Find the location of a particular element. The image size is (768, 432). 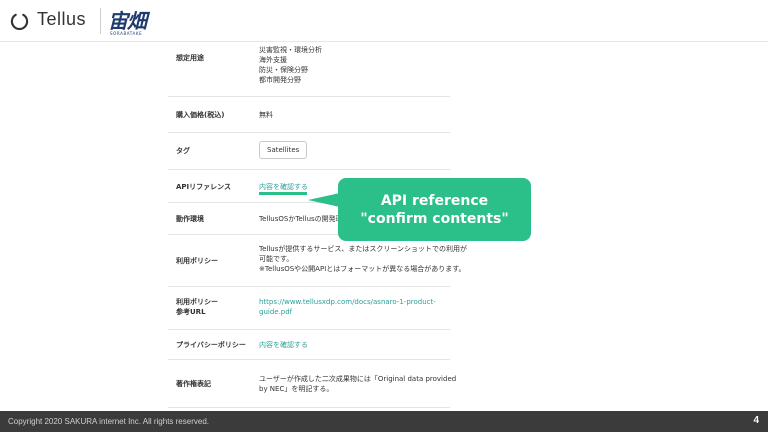

row-value: 無料 is located at coordinates (266, 115).